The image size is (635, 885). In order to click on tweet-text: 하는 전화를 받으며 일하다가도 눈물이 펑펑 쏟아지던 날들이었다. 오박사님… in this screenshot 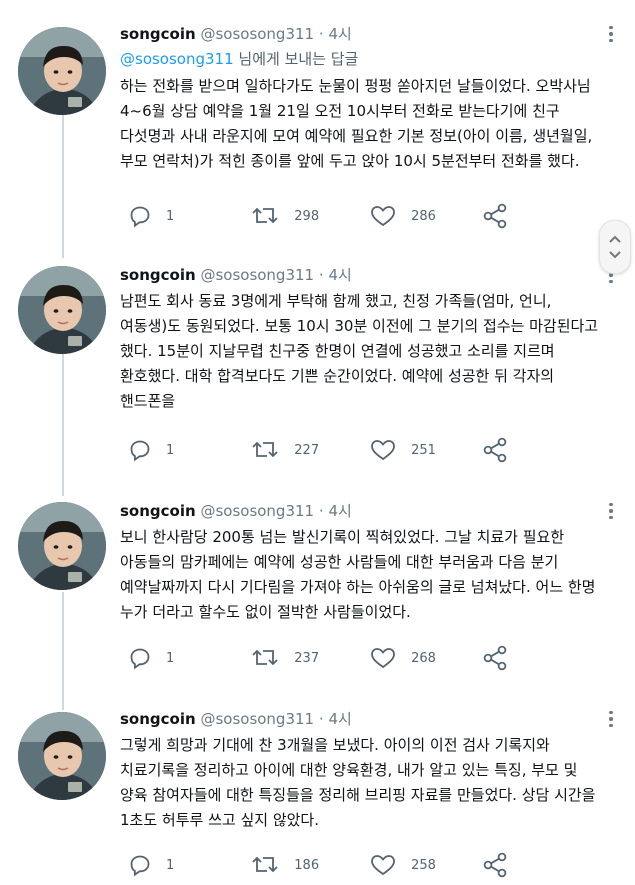, I will do `click(356, 123)`.